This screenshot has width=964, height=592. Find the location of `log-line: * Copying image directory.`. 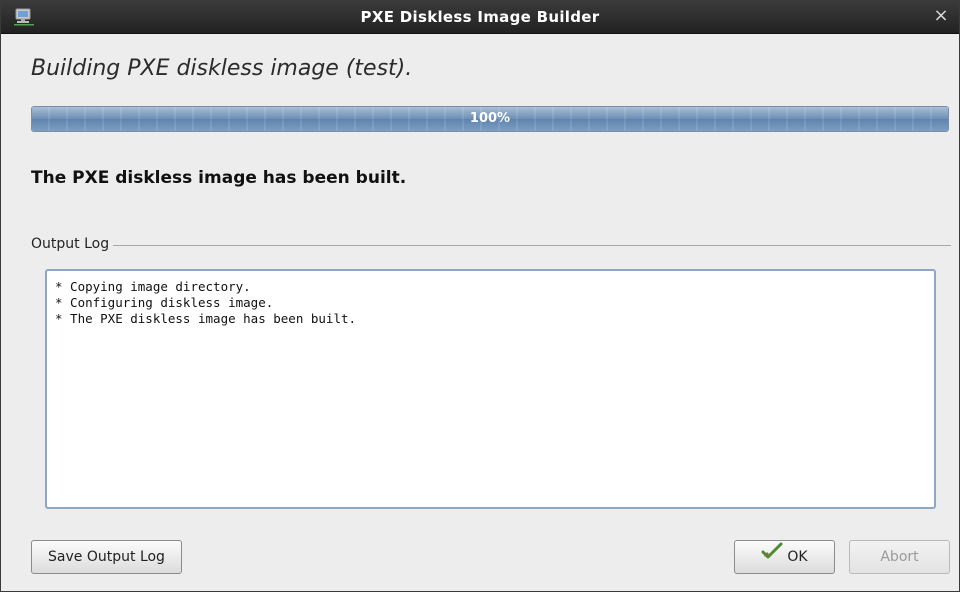

log-line: * Copying image directory. is located at coordinates (153, 286).